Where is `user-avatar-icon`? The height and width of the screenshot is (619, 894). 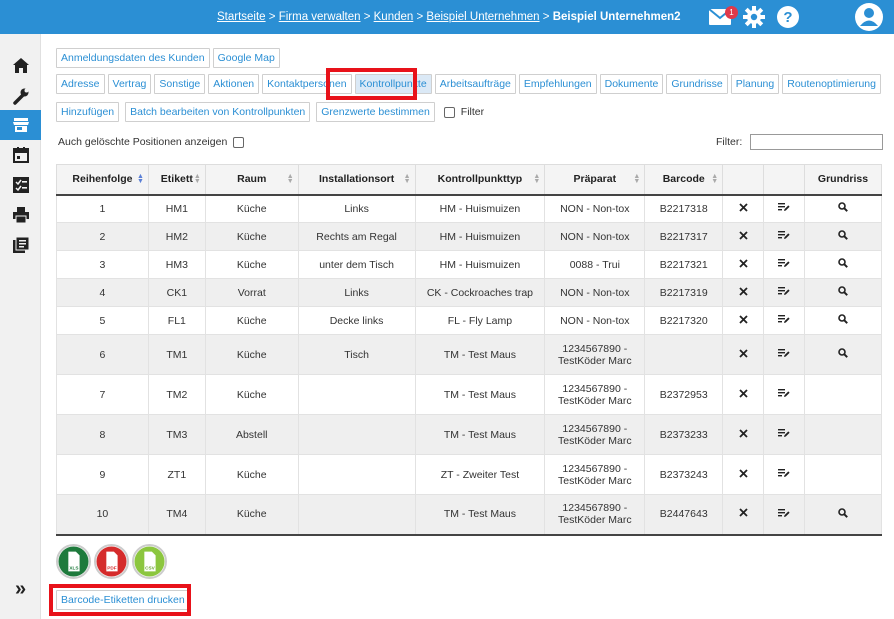 user-avatar-icon is located at coordinates (869, 17).